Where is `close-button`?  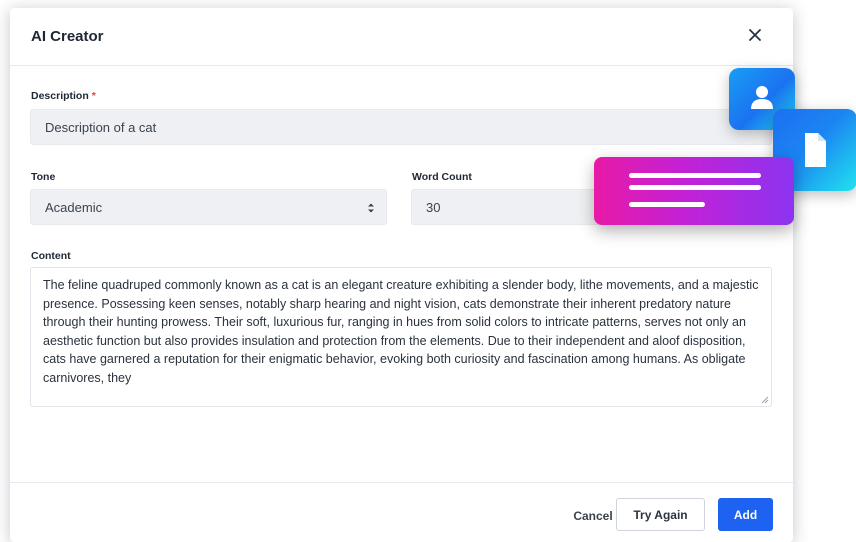 close-button is located at coordinates (755, 35).